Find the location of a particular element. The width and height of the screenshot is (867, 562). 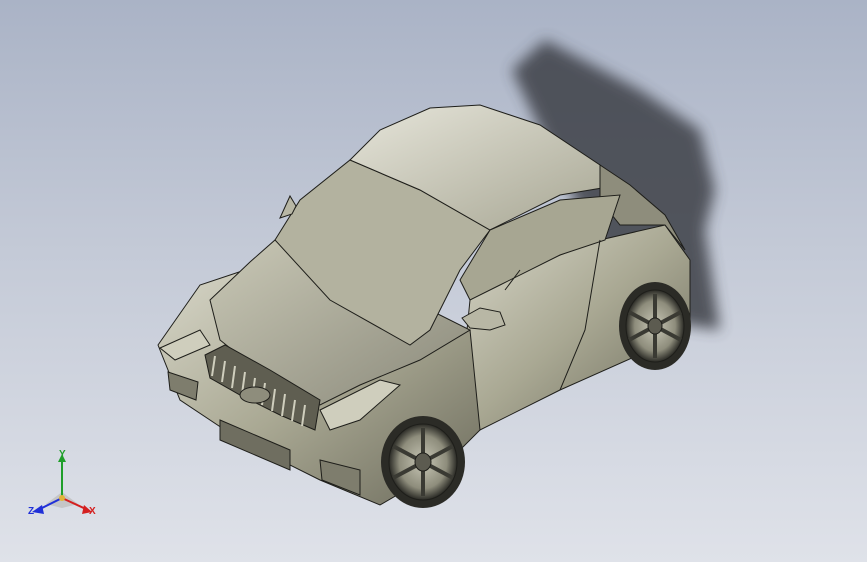

front-wheel is located at coordinates (423, 462).